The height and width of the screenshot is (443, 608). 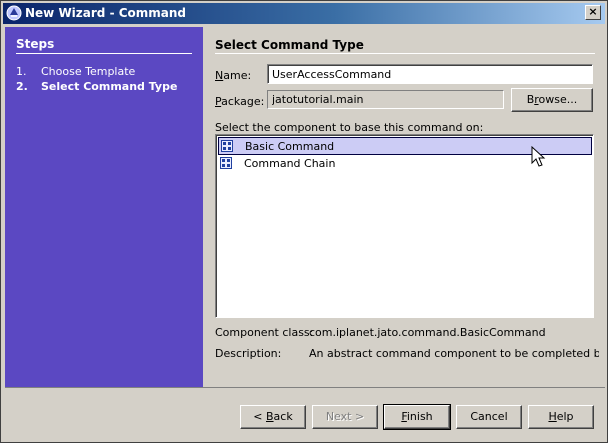 I want to click on description-label: Description:, so click(x=248, y=353).